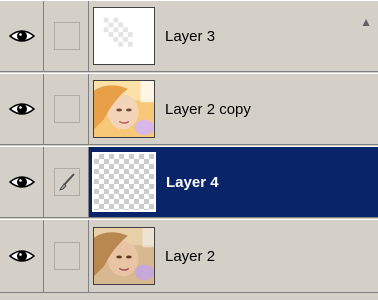 The width and height of the screenshot is (378, 300). What do you see at coordinates (189, 296) in the screenshot?
I see `panel-footer` at bounding box center [189, 296].